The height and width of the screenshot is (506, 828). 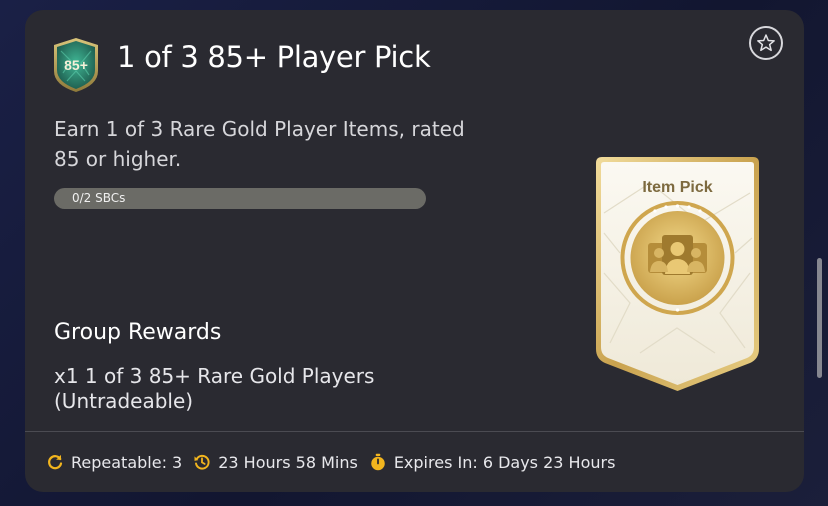 I want to click on expires-info: Expires In: 6 Days 23 Hours, so click(x=492, y=462).